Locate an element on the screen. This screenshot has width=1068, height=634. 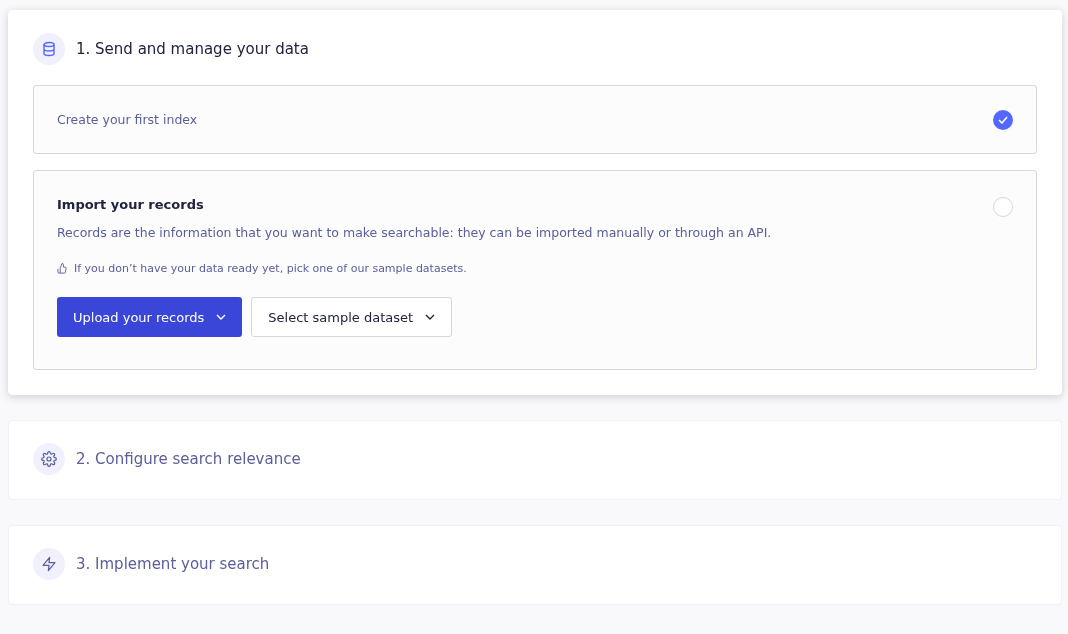
upload-dropdown-button: Upload your records is located at coordinates (150, 317).